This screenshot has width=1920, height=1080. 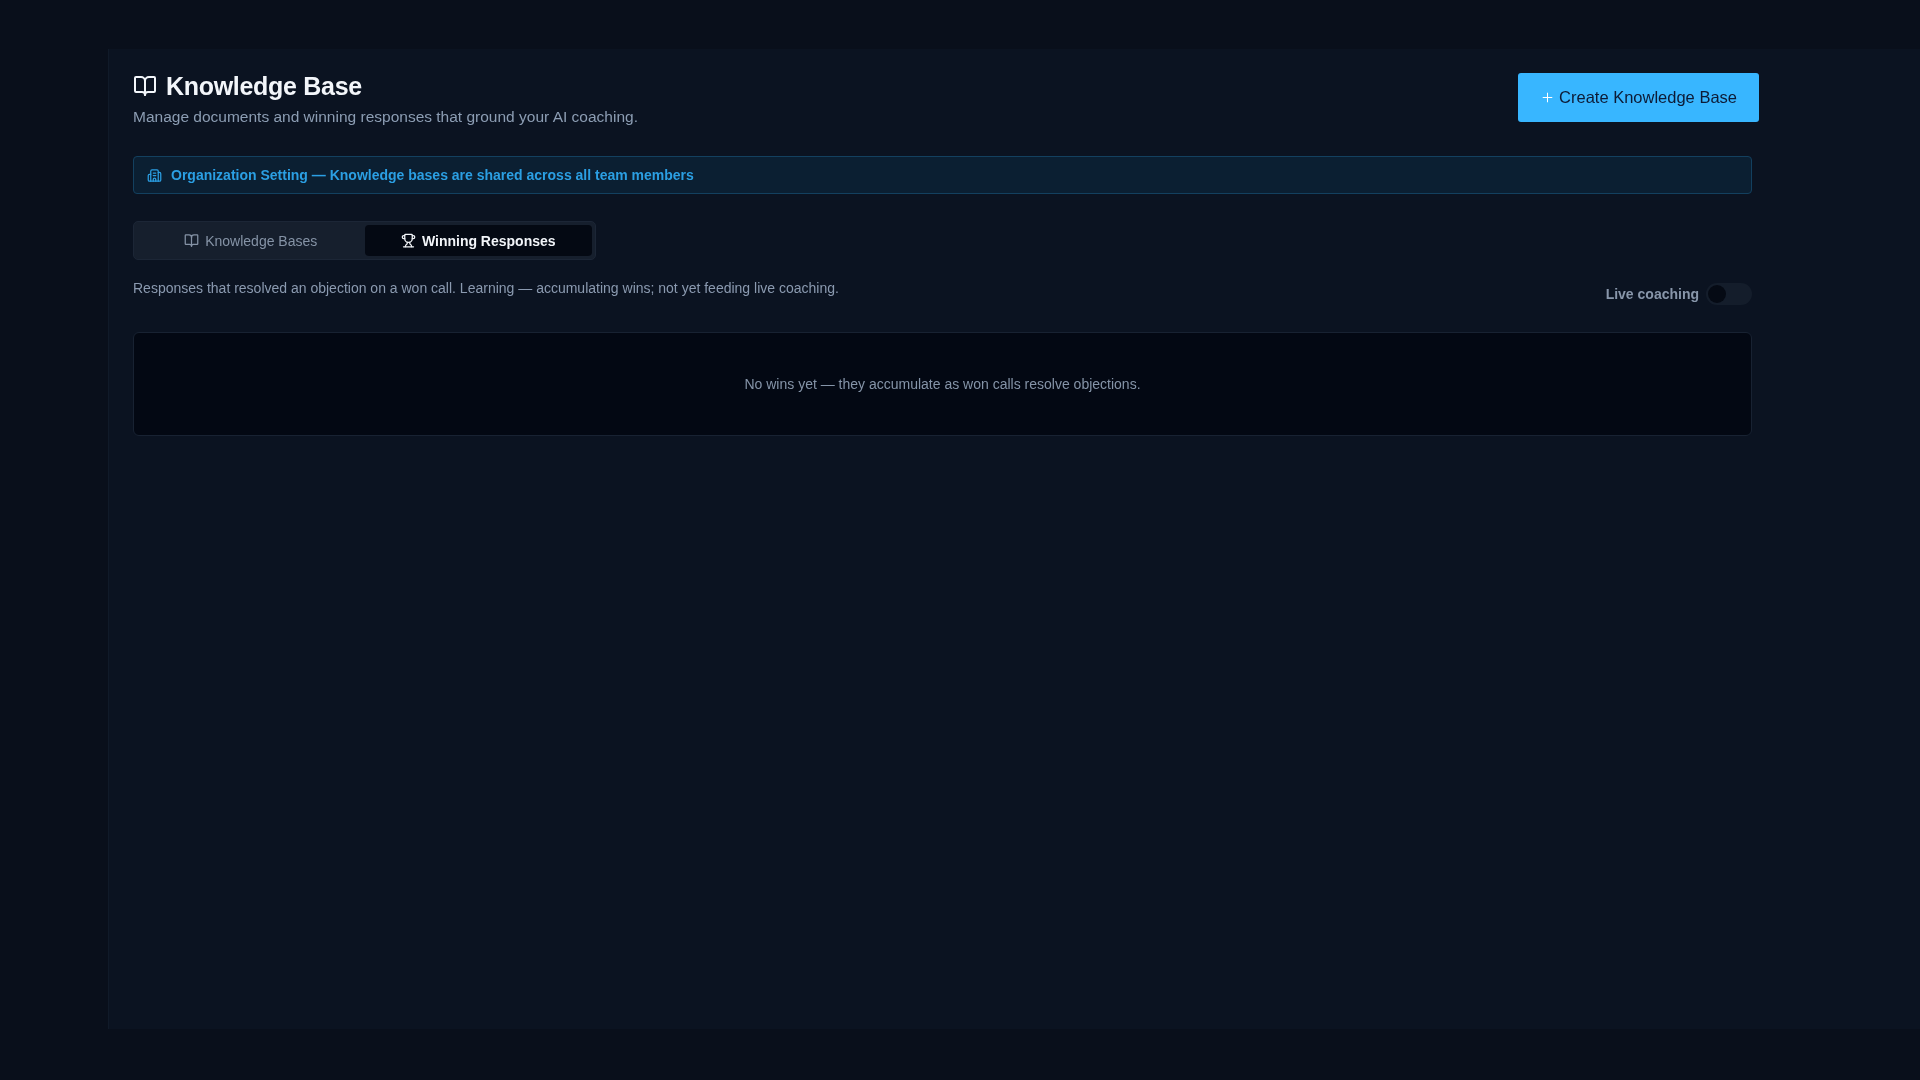 I want to click on page-subtitle: Manage documents and winning responses that ground your AI coaching., so click(x=385, y=117).